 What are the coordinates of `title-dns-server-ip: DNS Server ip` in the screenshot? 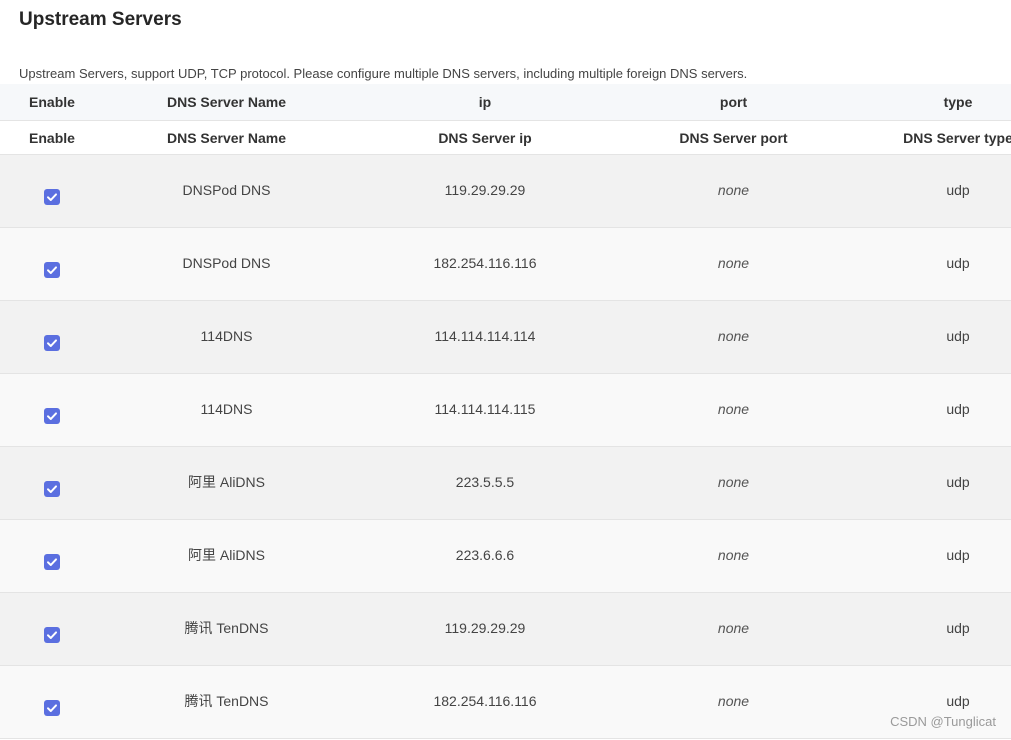 It's located at (485, 137).